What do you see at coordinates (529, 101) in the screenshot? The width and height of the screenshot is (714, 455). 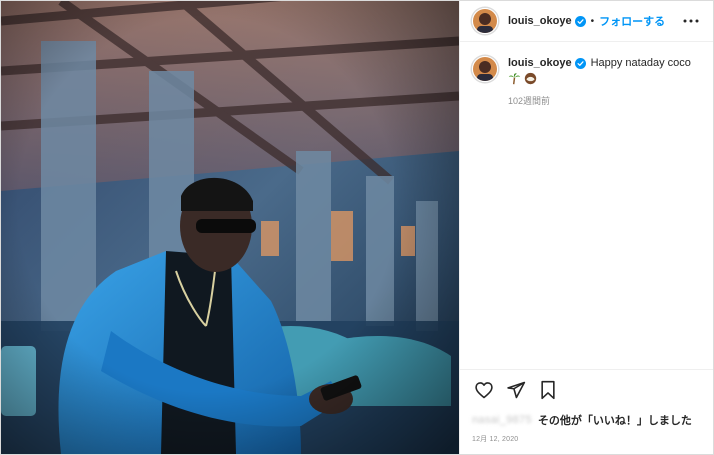 I see `caption-time: 102週間前` at bounding box center [529, 101].